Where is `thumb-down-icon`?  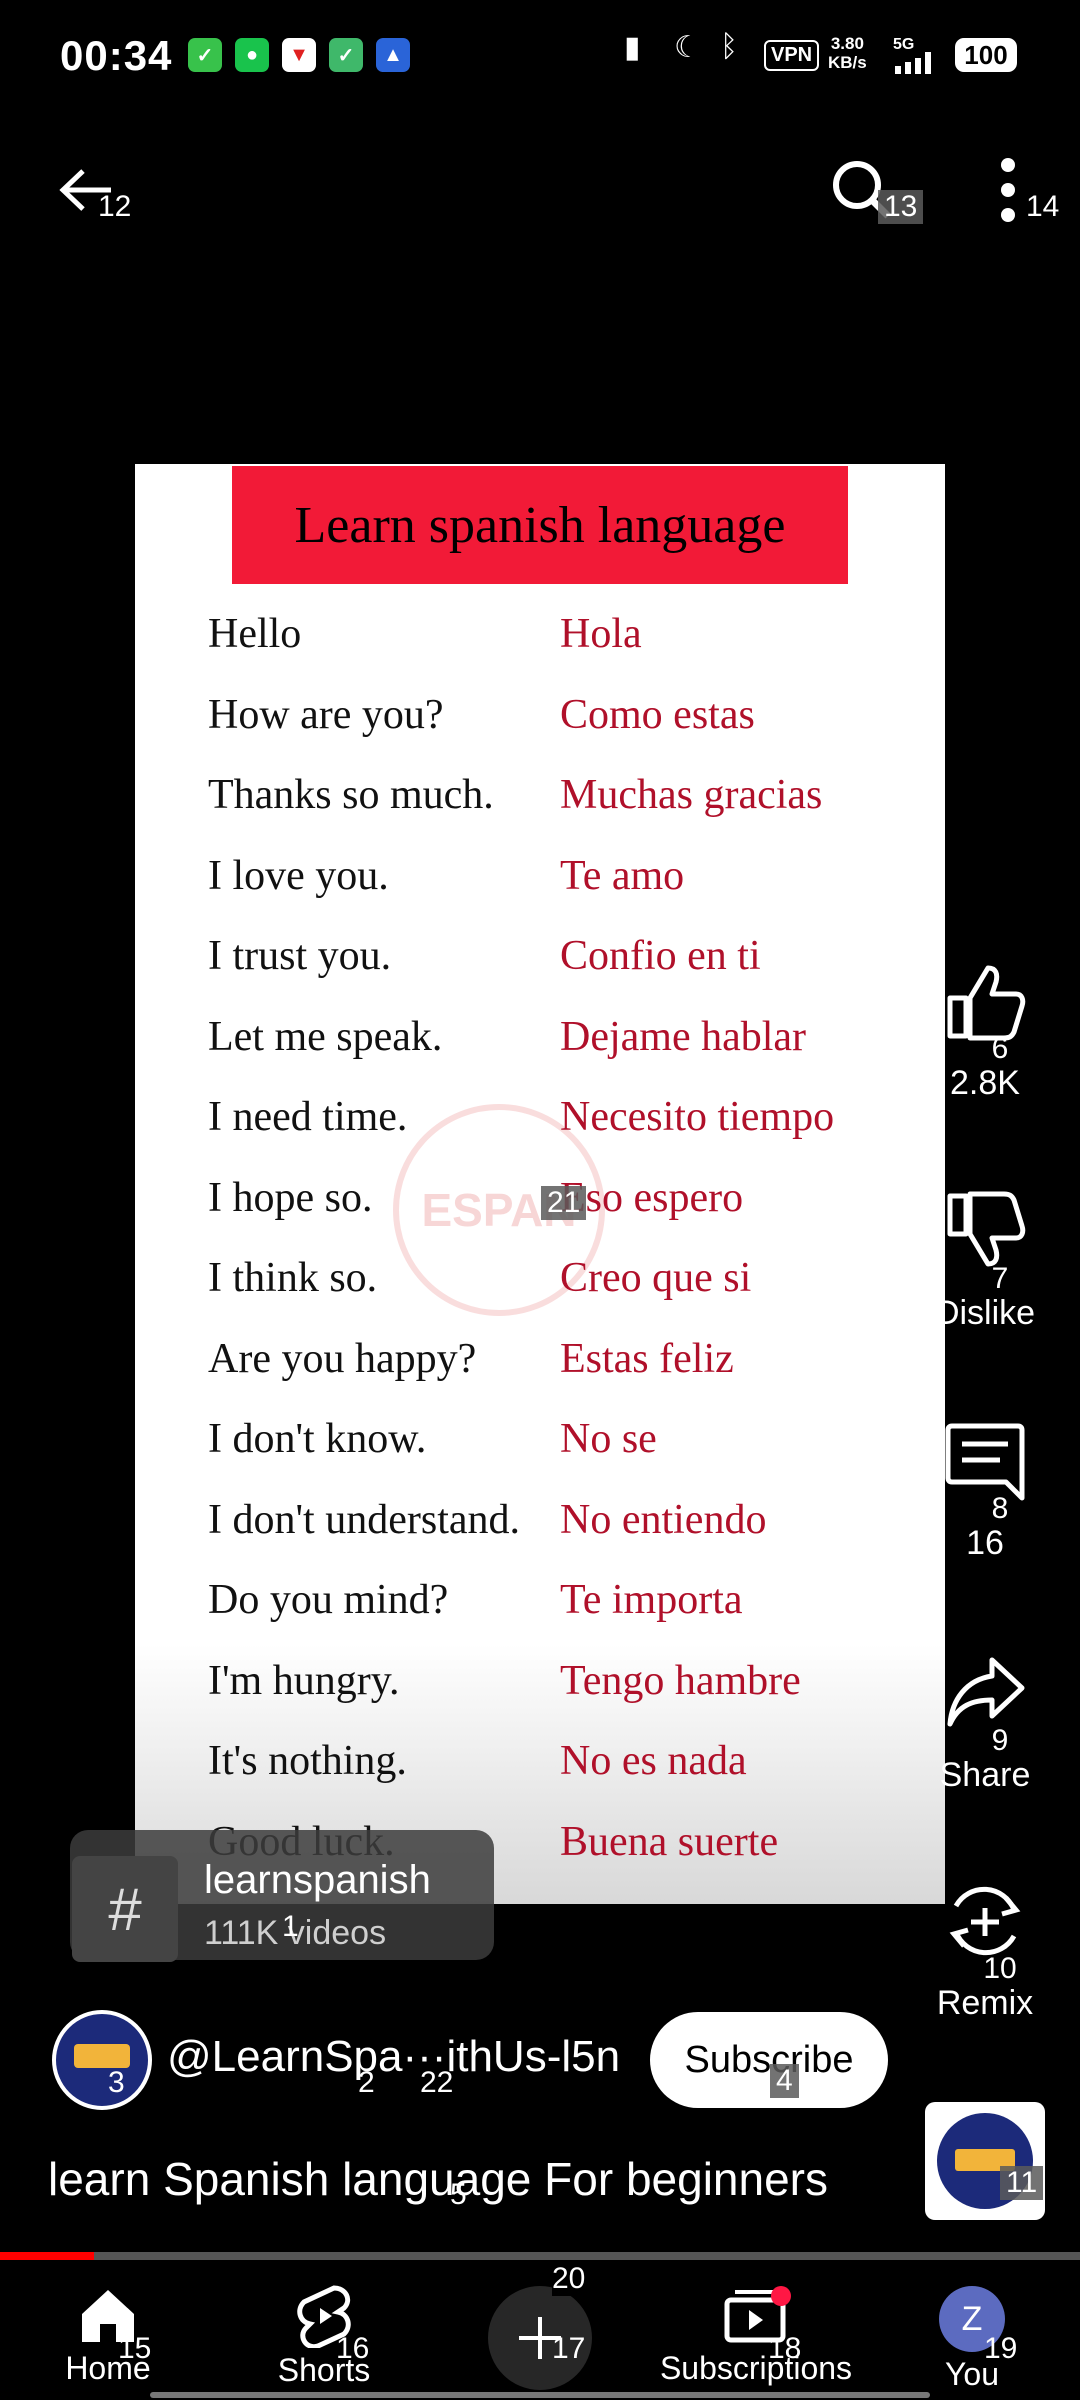
thumb-down-icon is located at coordinates (986, 1229).